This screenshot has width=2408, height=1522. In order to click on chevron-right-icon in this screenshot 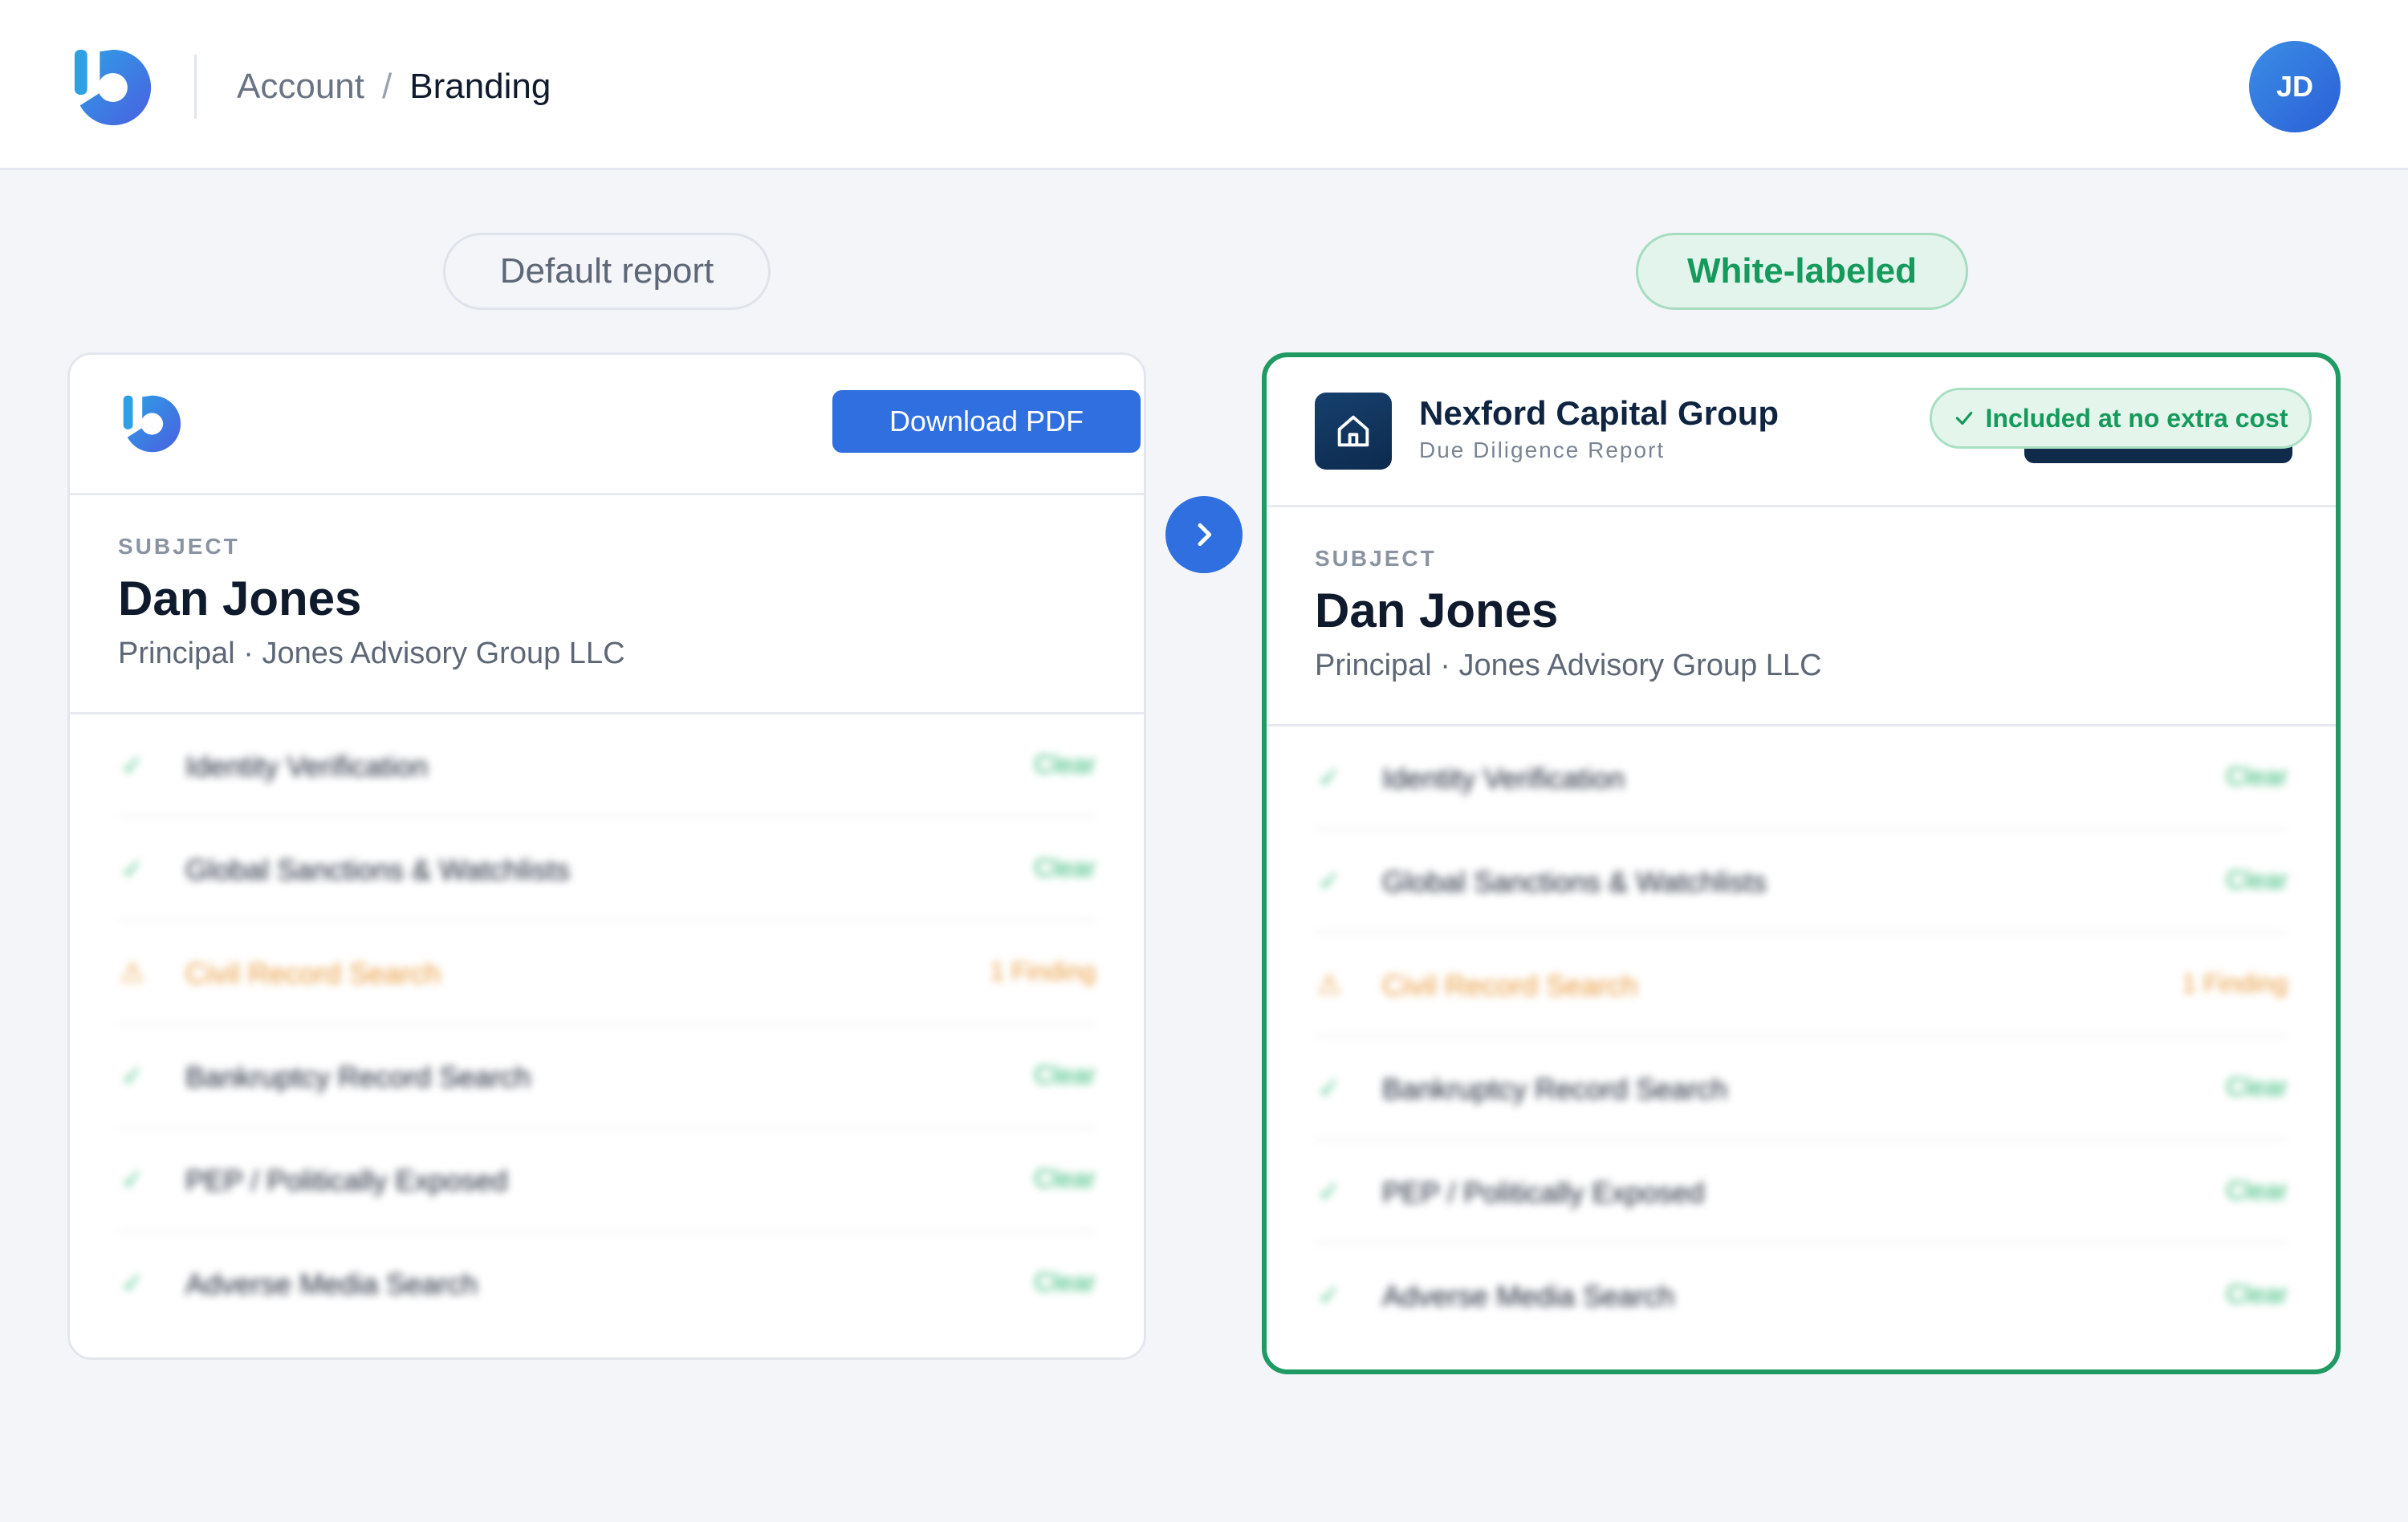, I will do `click(1205, 535)`.